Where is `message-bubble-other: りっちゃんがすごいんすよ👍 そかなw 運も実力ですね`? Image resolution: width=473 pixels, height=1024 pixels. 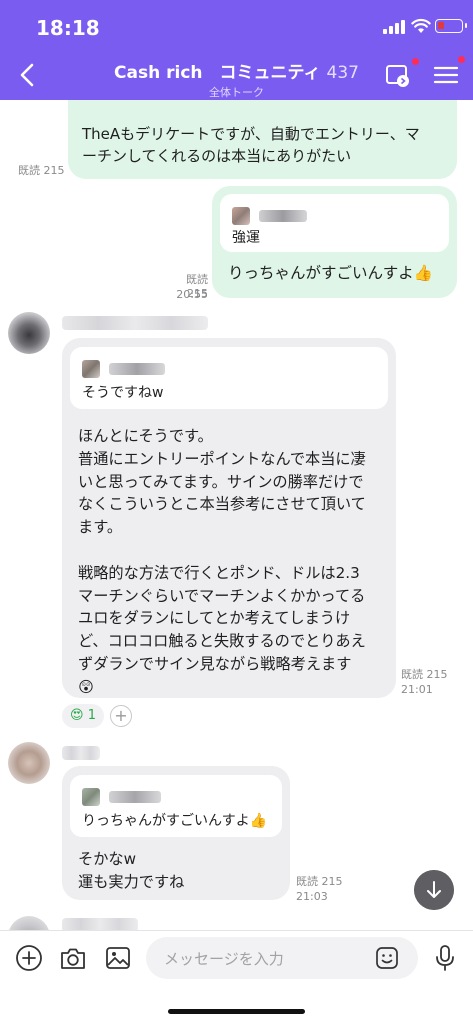 message-bubble-other: りっちゃんがすごいんすよ👍 そかなw 運も実力ですね is located at coordinates (176, 833).